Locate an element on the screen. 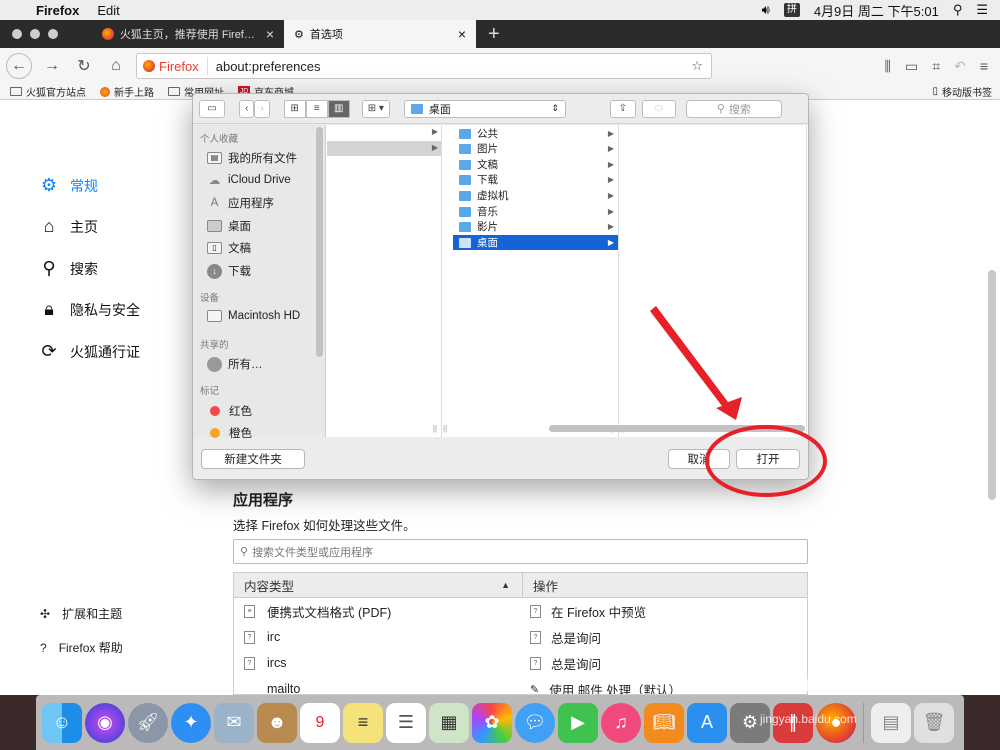 The height and width of the screenshot is (750, 1000). list-view-button: ≡ is located at coordinates (316, 108).